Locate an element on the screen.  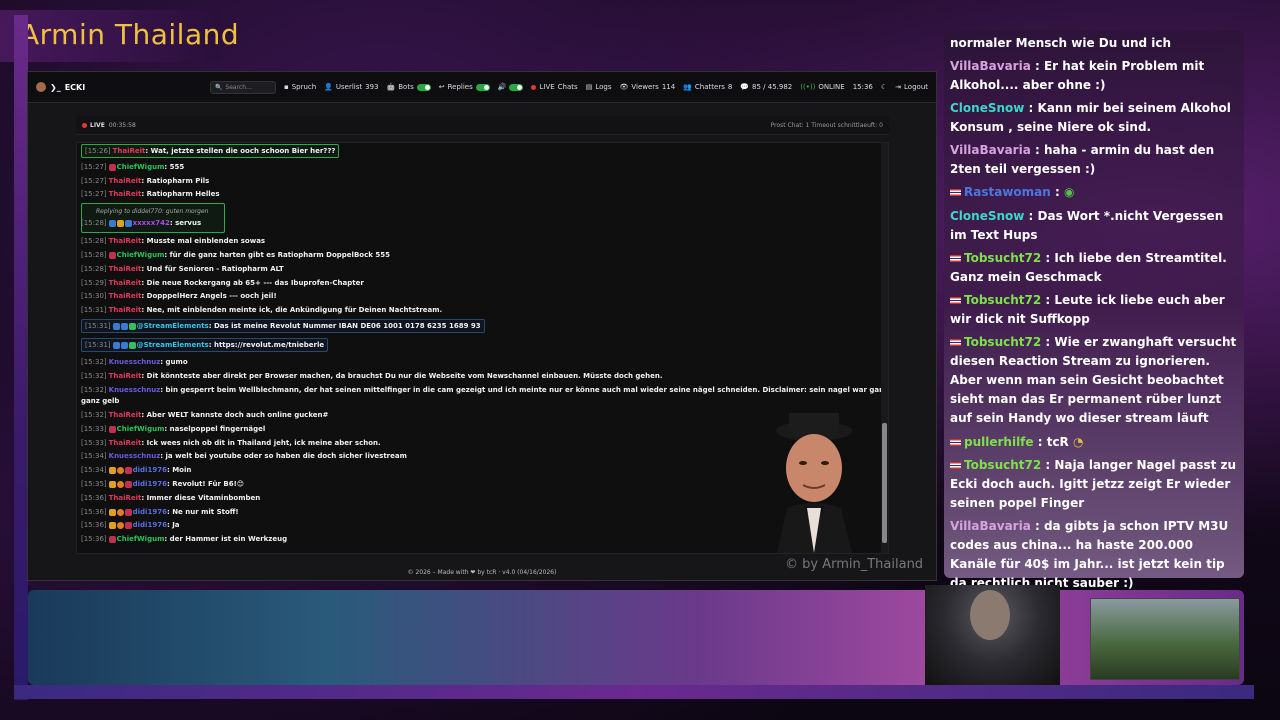
chat-message: [15:35] didi1976: Revolut! Für B6!😊 is located at coordinates (162, 484).